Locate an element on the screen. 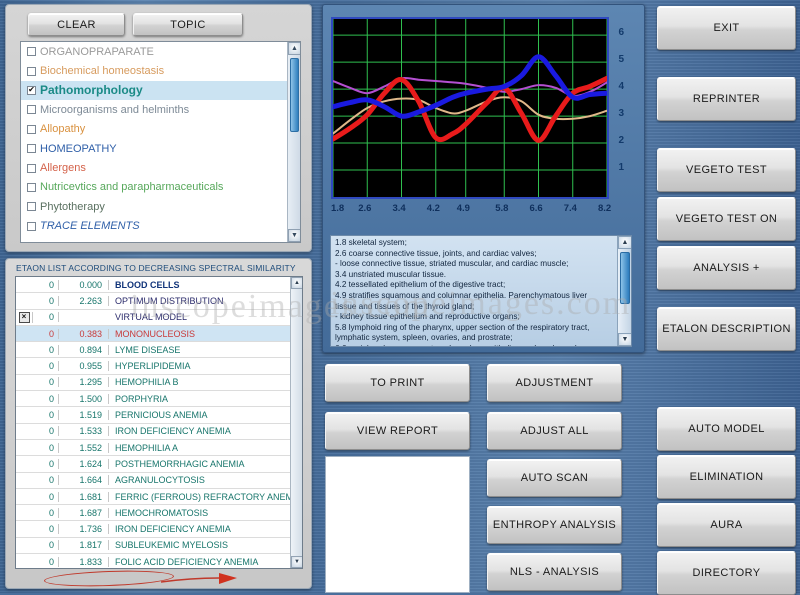 This screenshot has width=800, height=595. legend-scrollbar: ▲ ▼ is located at coordinates (624, 291).